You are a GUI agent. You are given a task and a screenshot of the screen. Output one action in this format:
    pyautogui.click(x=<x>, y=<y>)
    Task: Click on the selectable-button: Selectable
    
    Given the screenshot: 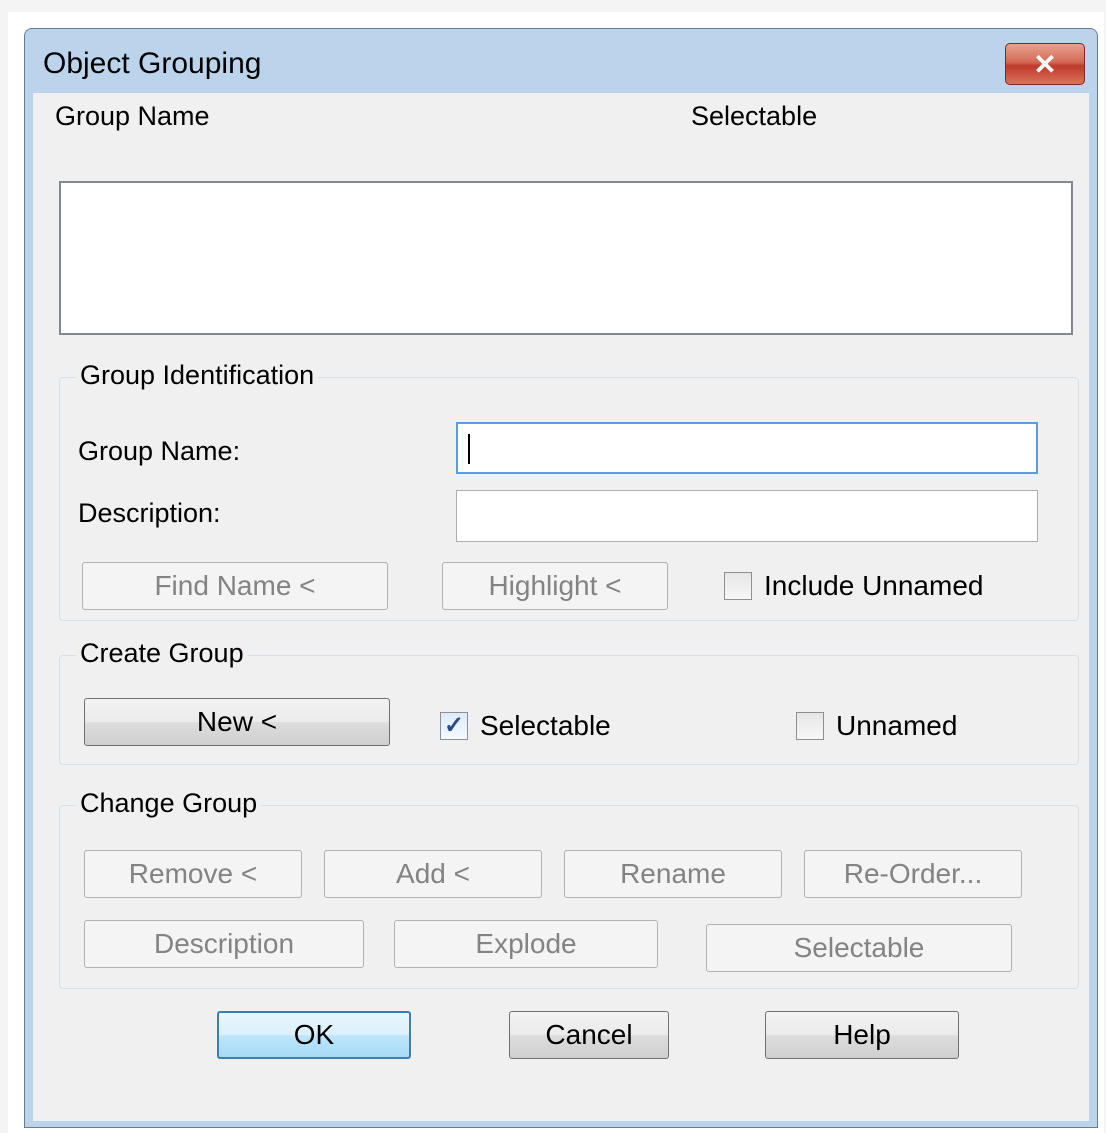 What is the action you would take?
    pyautogui.click(x=859, y=948)
    